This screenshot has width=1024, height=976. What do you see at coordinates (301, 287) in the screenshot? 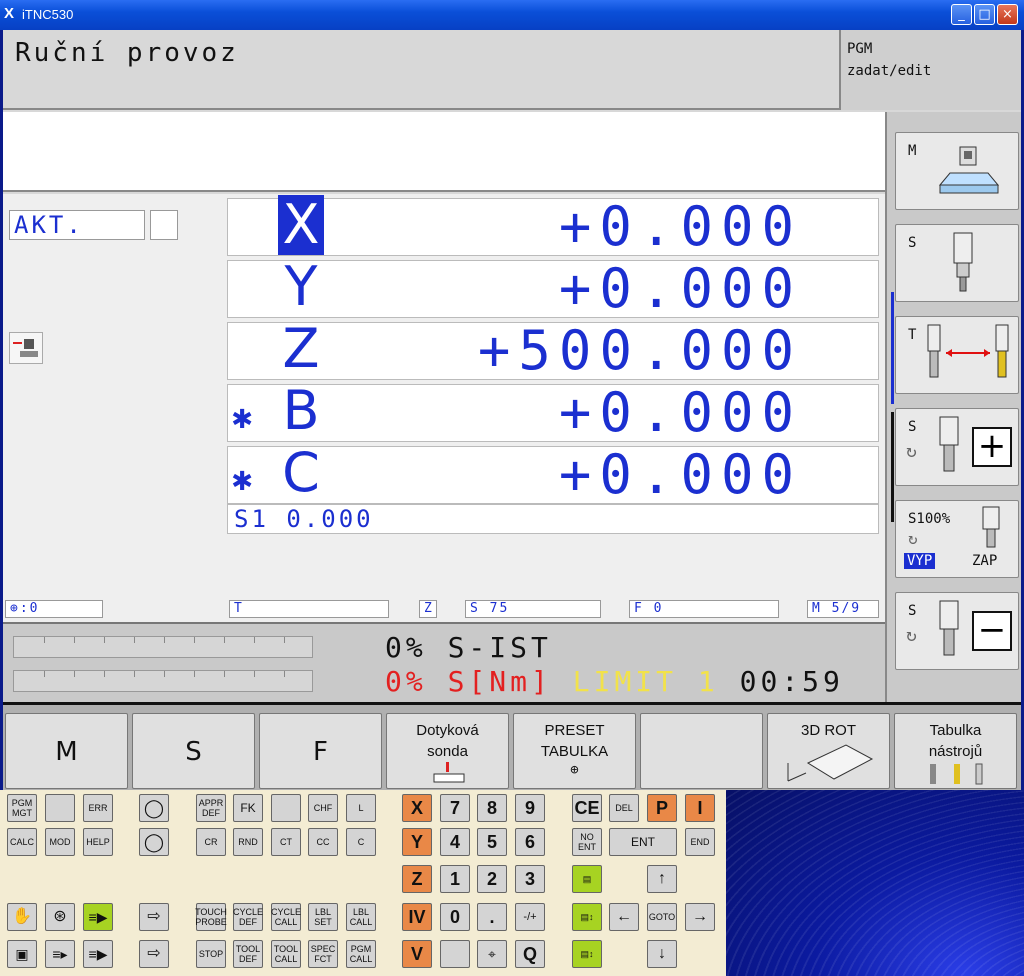
I see `axis-label-y: Y` at bounding box center [301, 287].